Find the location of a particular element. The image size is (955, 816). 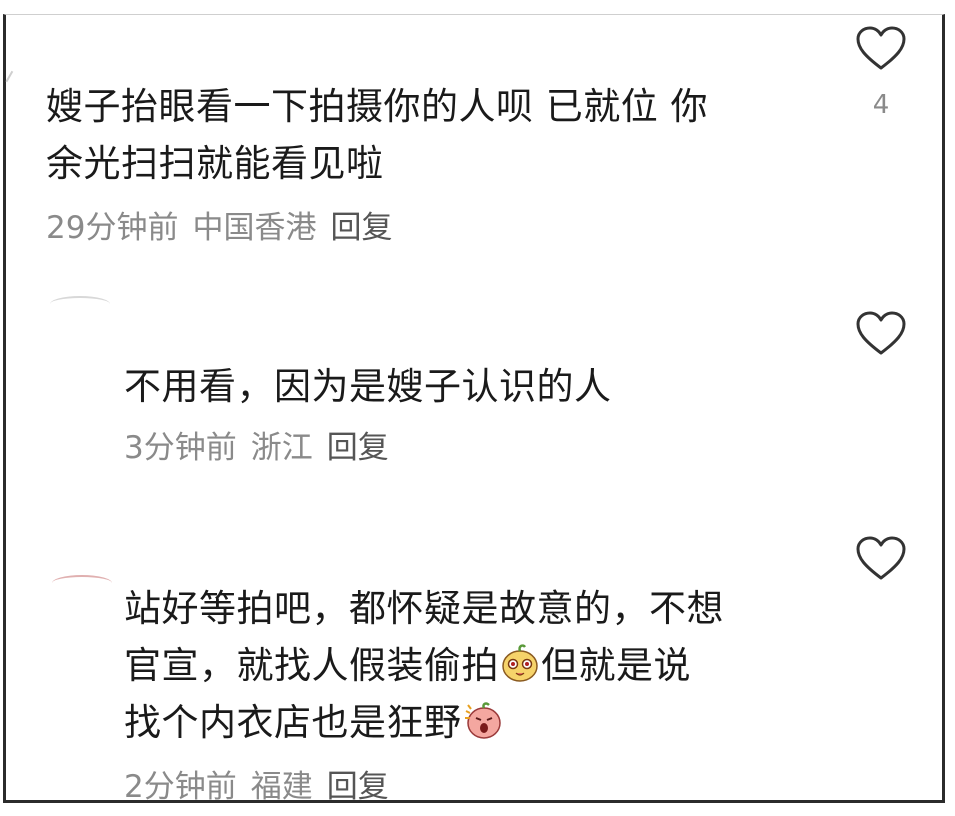

comment-time: 2分钟前 is located at coordinates (180, 787).